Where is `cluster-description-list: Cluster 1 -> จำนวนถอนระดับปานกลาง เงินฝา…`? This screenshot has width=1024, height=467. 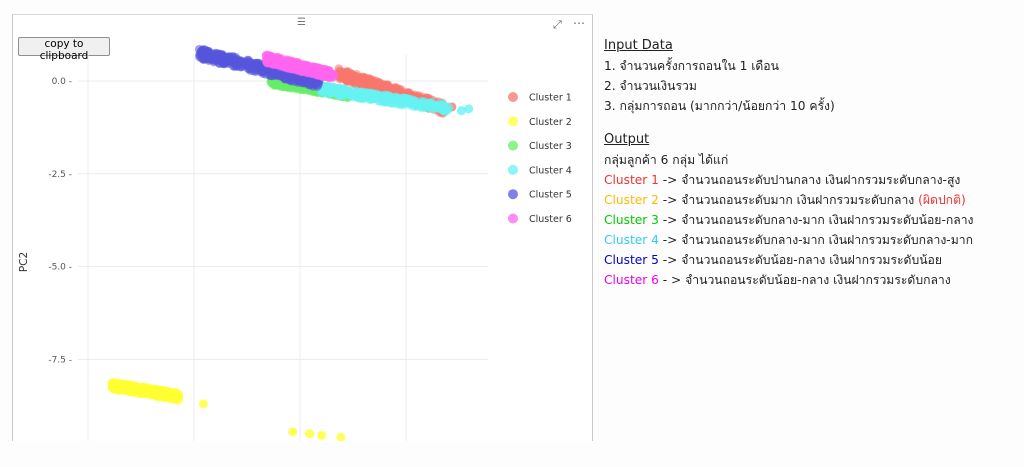 cluster-description-list: Cluster 1 -> จำนวนถอนระดับปานกลาง เงินฝา… is located at coordinates (810, 230).